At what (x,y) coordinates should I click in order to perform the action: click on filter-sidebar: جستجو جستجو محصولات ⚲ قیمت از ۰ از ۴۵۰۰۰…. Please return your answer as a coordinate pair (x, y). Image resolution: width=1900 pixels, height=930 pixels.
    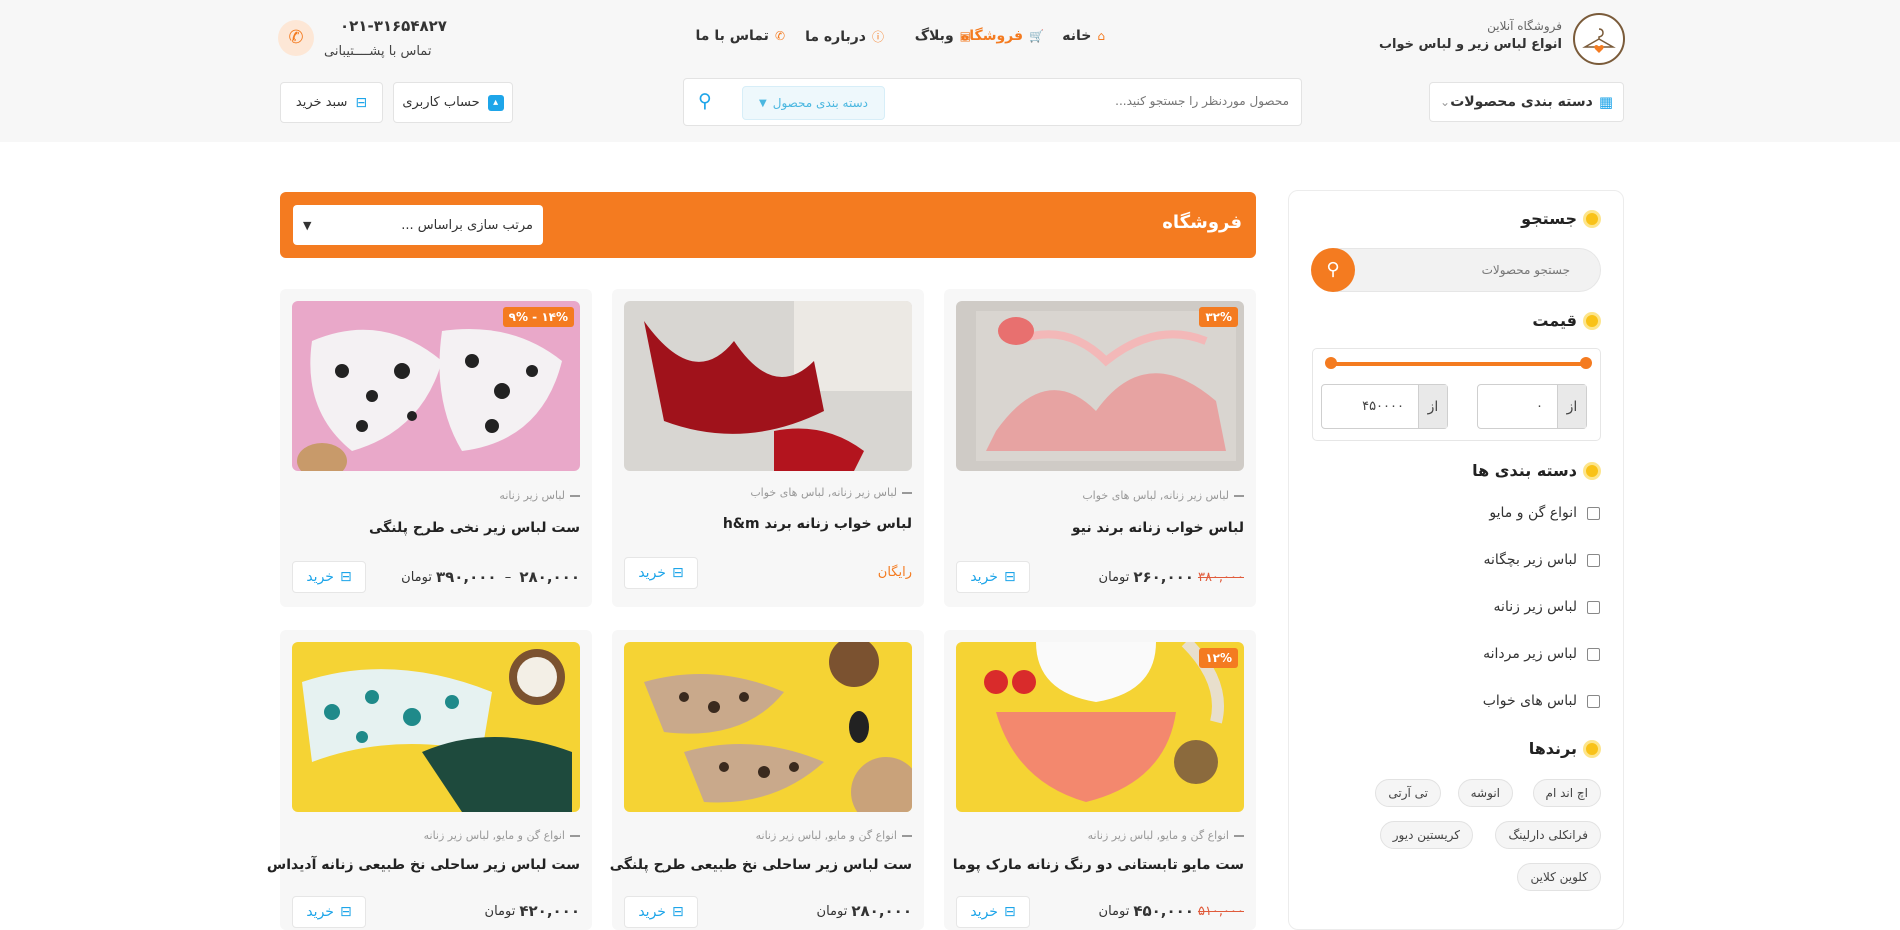
    Looking at the image, I should click on (1456, 560).